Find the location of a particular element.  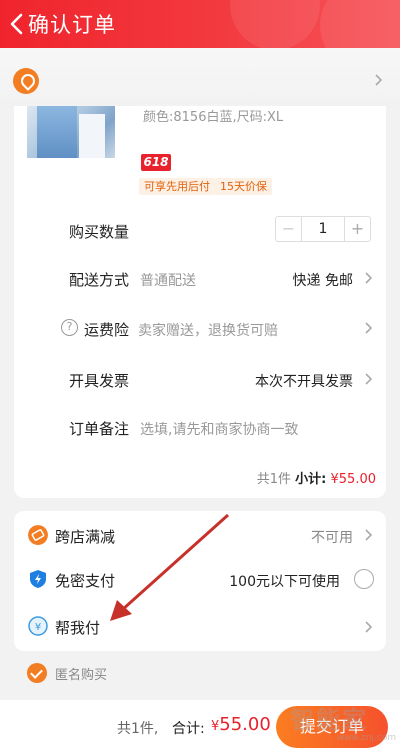

order-note-input: 选填,请先和商家协商一致 is located at coordinates (219, 429).